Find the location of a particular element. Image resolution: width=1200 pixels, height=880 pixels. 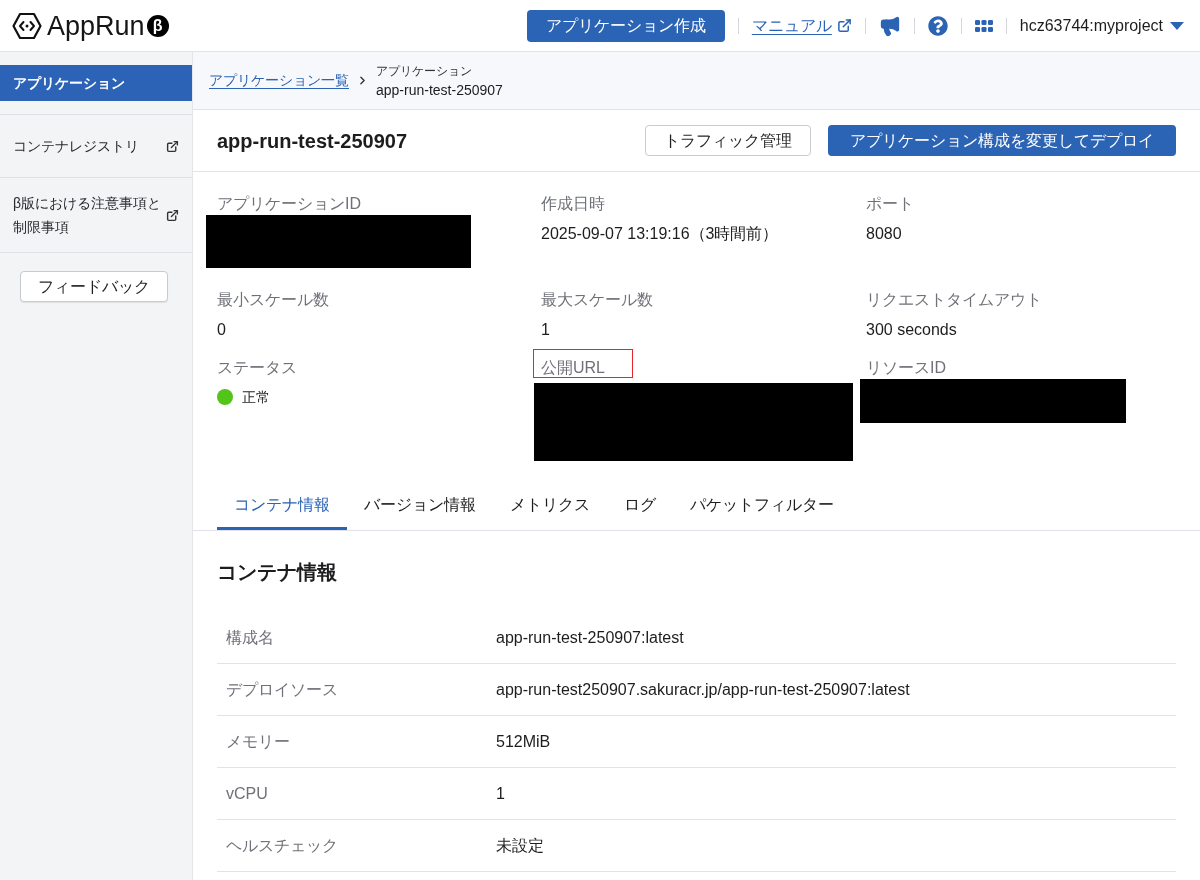

page-title: app-run-test-250907 is located at coordinates (312, 141).